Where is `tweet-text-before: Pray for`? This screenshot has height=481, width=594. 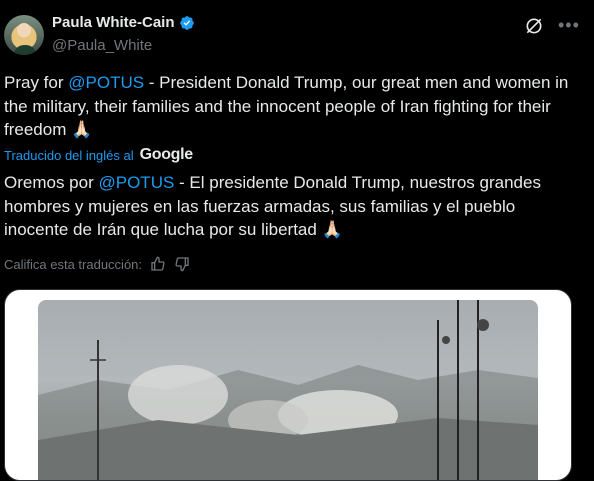 tweet-text-before: Pray for is located at coordinates (36, 82).